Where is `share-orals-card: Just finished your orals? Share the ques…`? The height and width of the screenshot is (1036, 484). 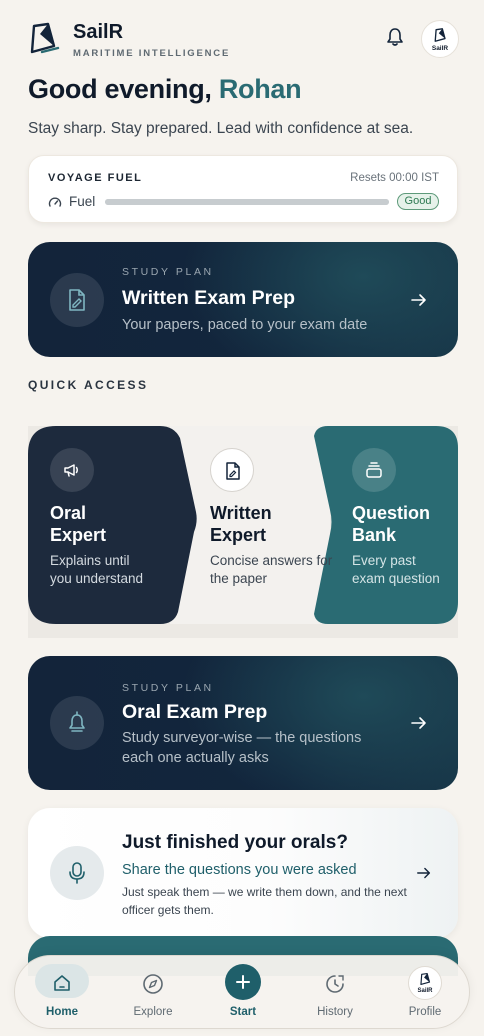 share-orals-card: Just finished your orals? Share the ques… is located at coordinates (243, 873).